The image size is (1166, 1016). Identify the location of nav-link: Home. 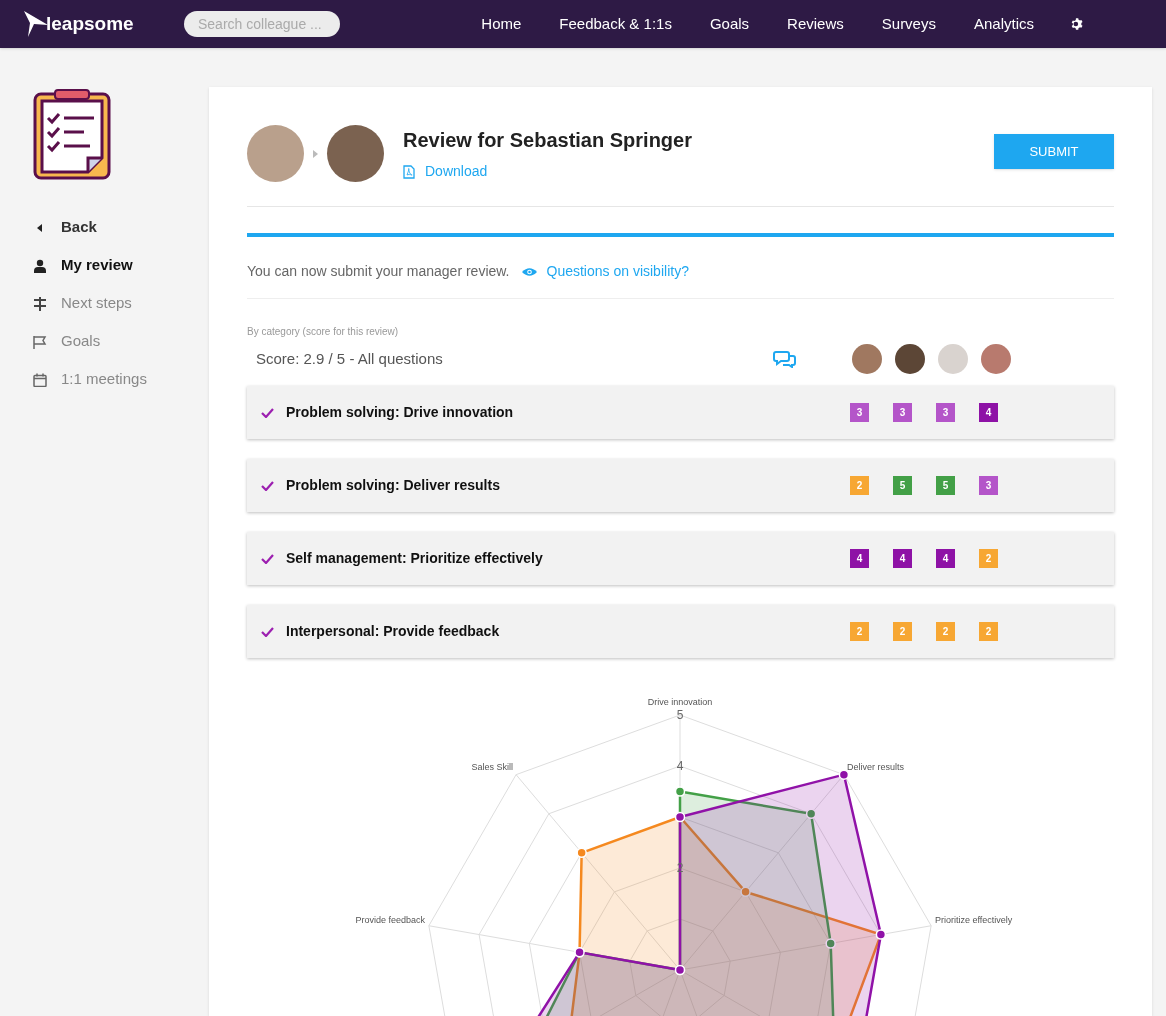
(501, 24).